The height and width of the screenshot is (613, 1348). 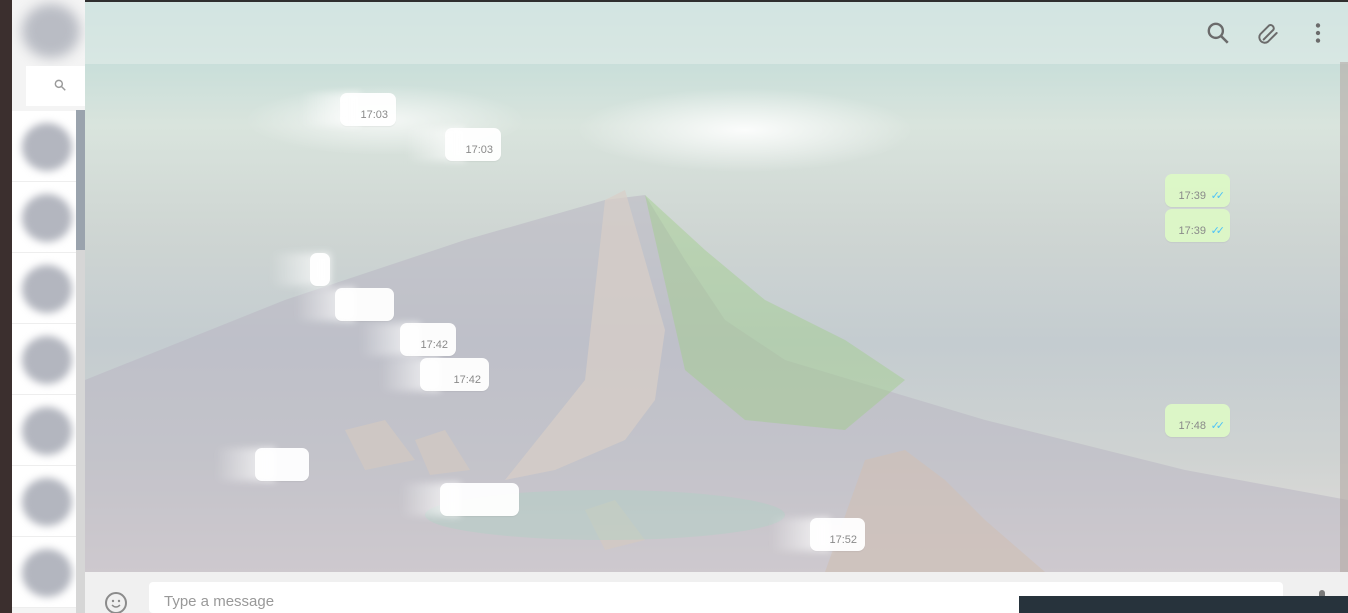 What do you see at coordinates (116, 602) in the screenshot?
I see `emoji-icon` at bounding box center [116, 602].